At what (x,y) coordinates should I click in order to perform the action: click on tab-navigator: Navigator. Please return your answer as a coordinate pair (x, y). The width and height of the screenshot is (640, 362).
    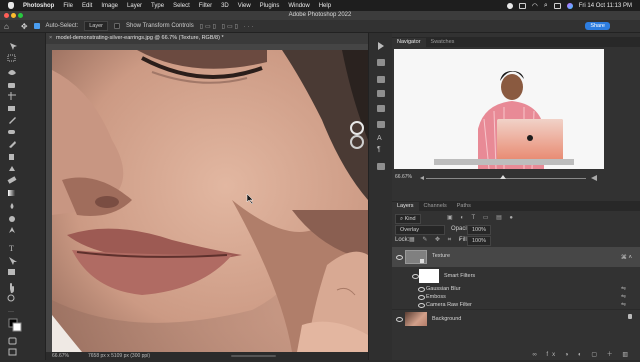
    Looking at the image, I should click on (409, 42).